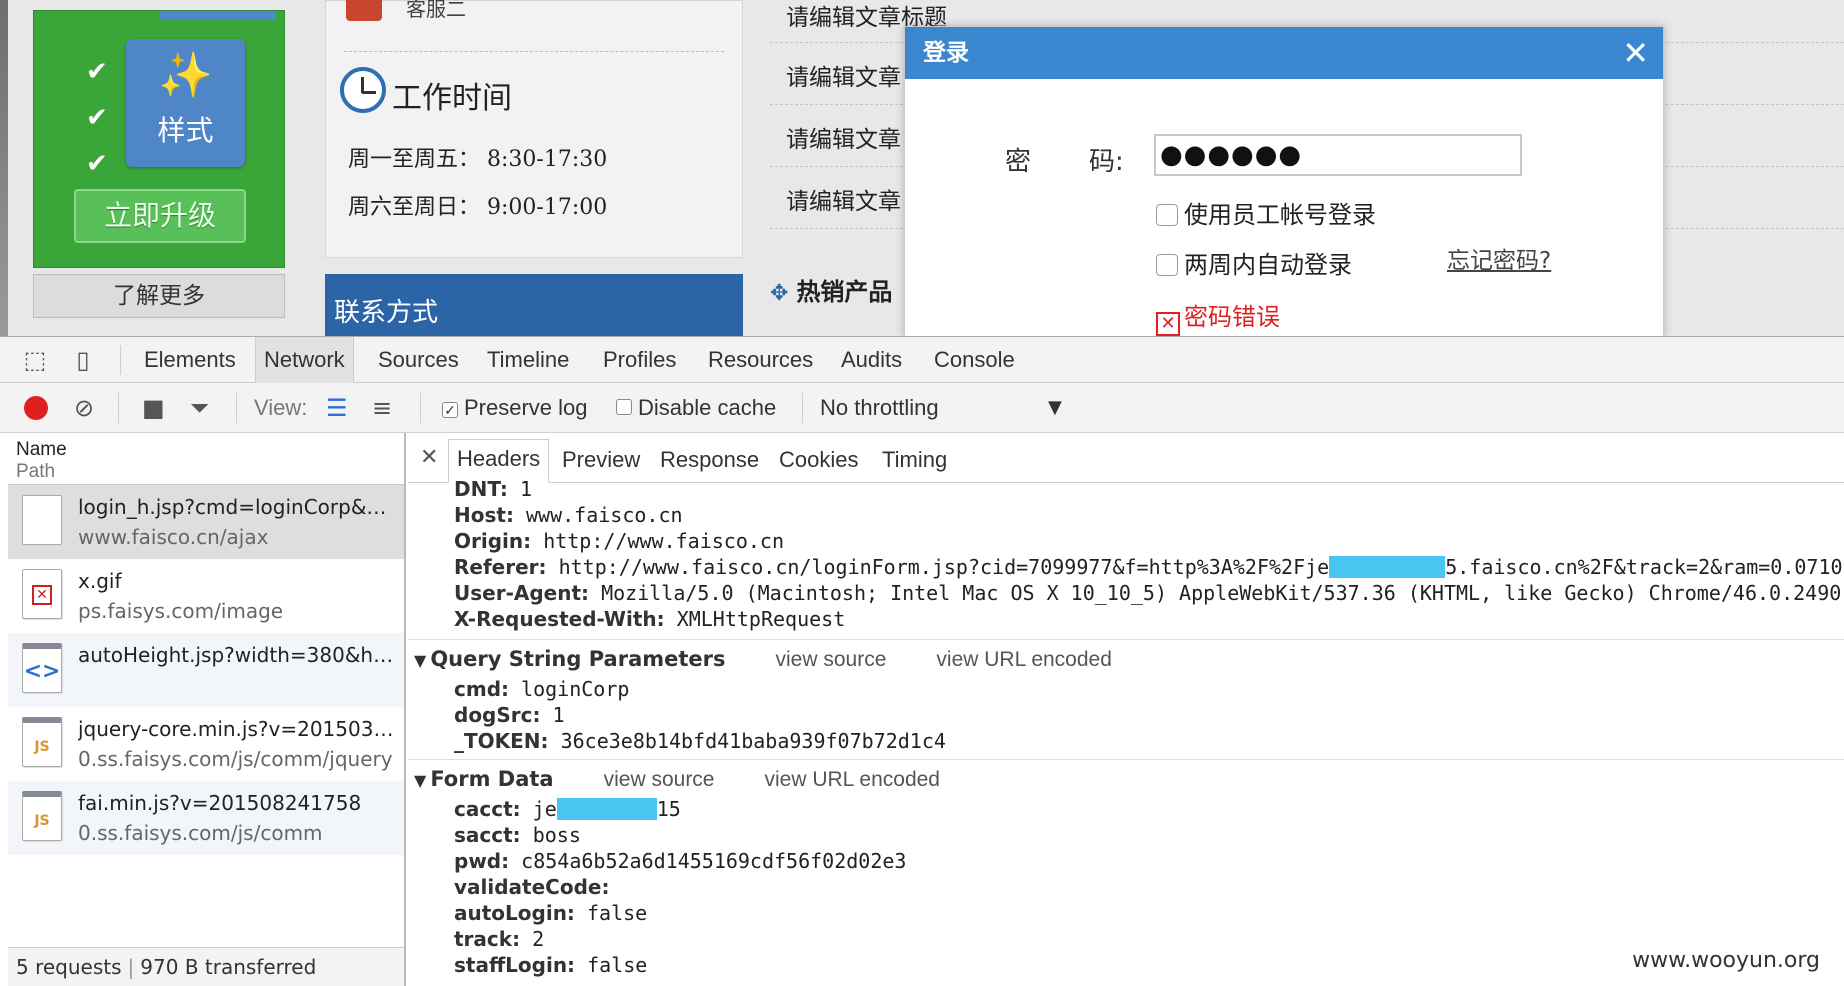 The width and height of the screenshot is (1844, 986). I want to click on throttling-select: No throttling, so click(879, 408).